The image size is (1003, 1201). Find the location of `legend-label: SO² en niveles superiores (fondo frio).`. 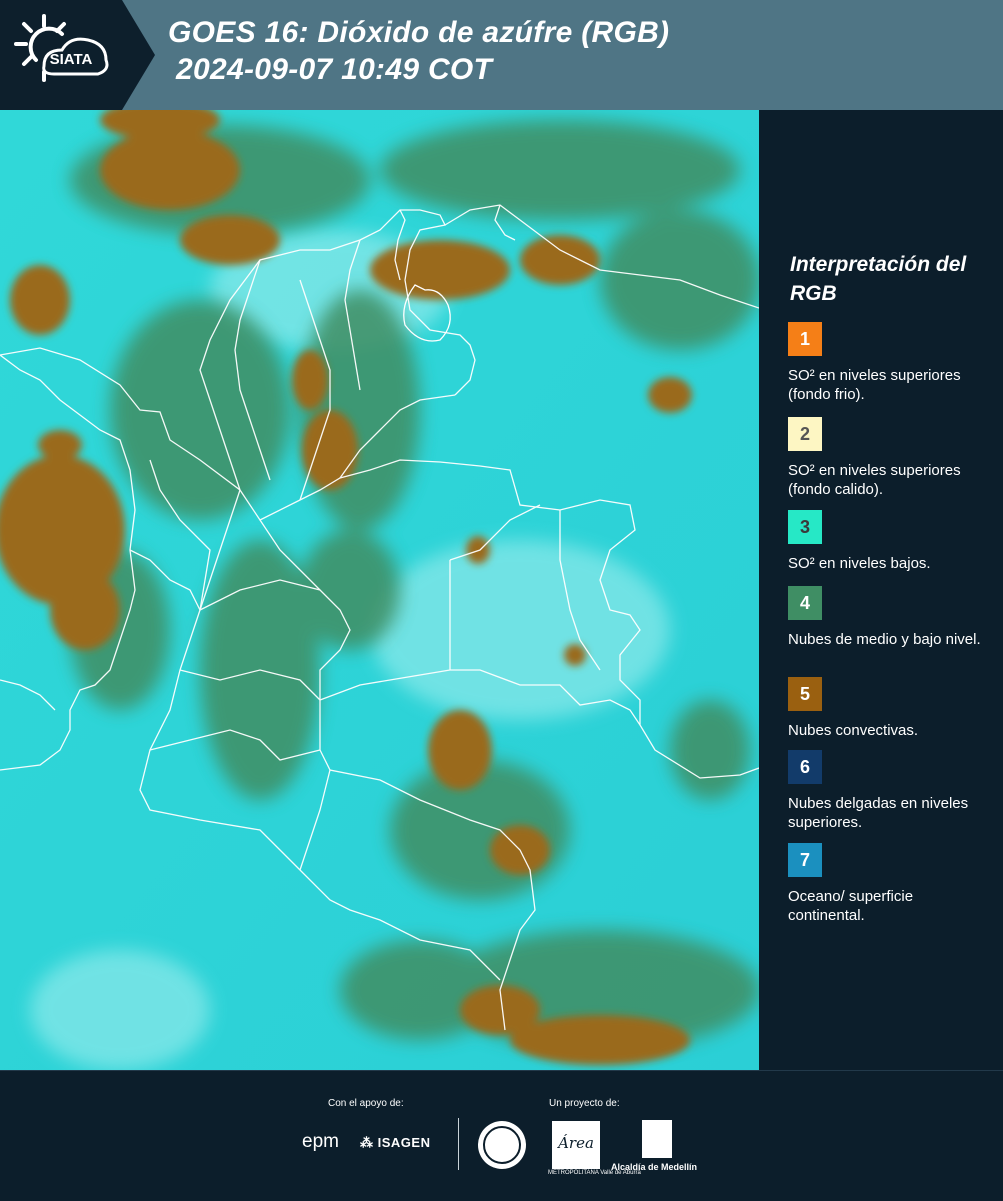

legend-label: SO² en niveles superiores (fondo frio). is located at coordinates (874, 385).